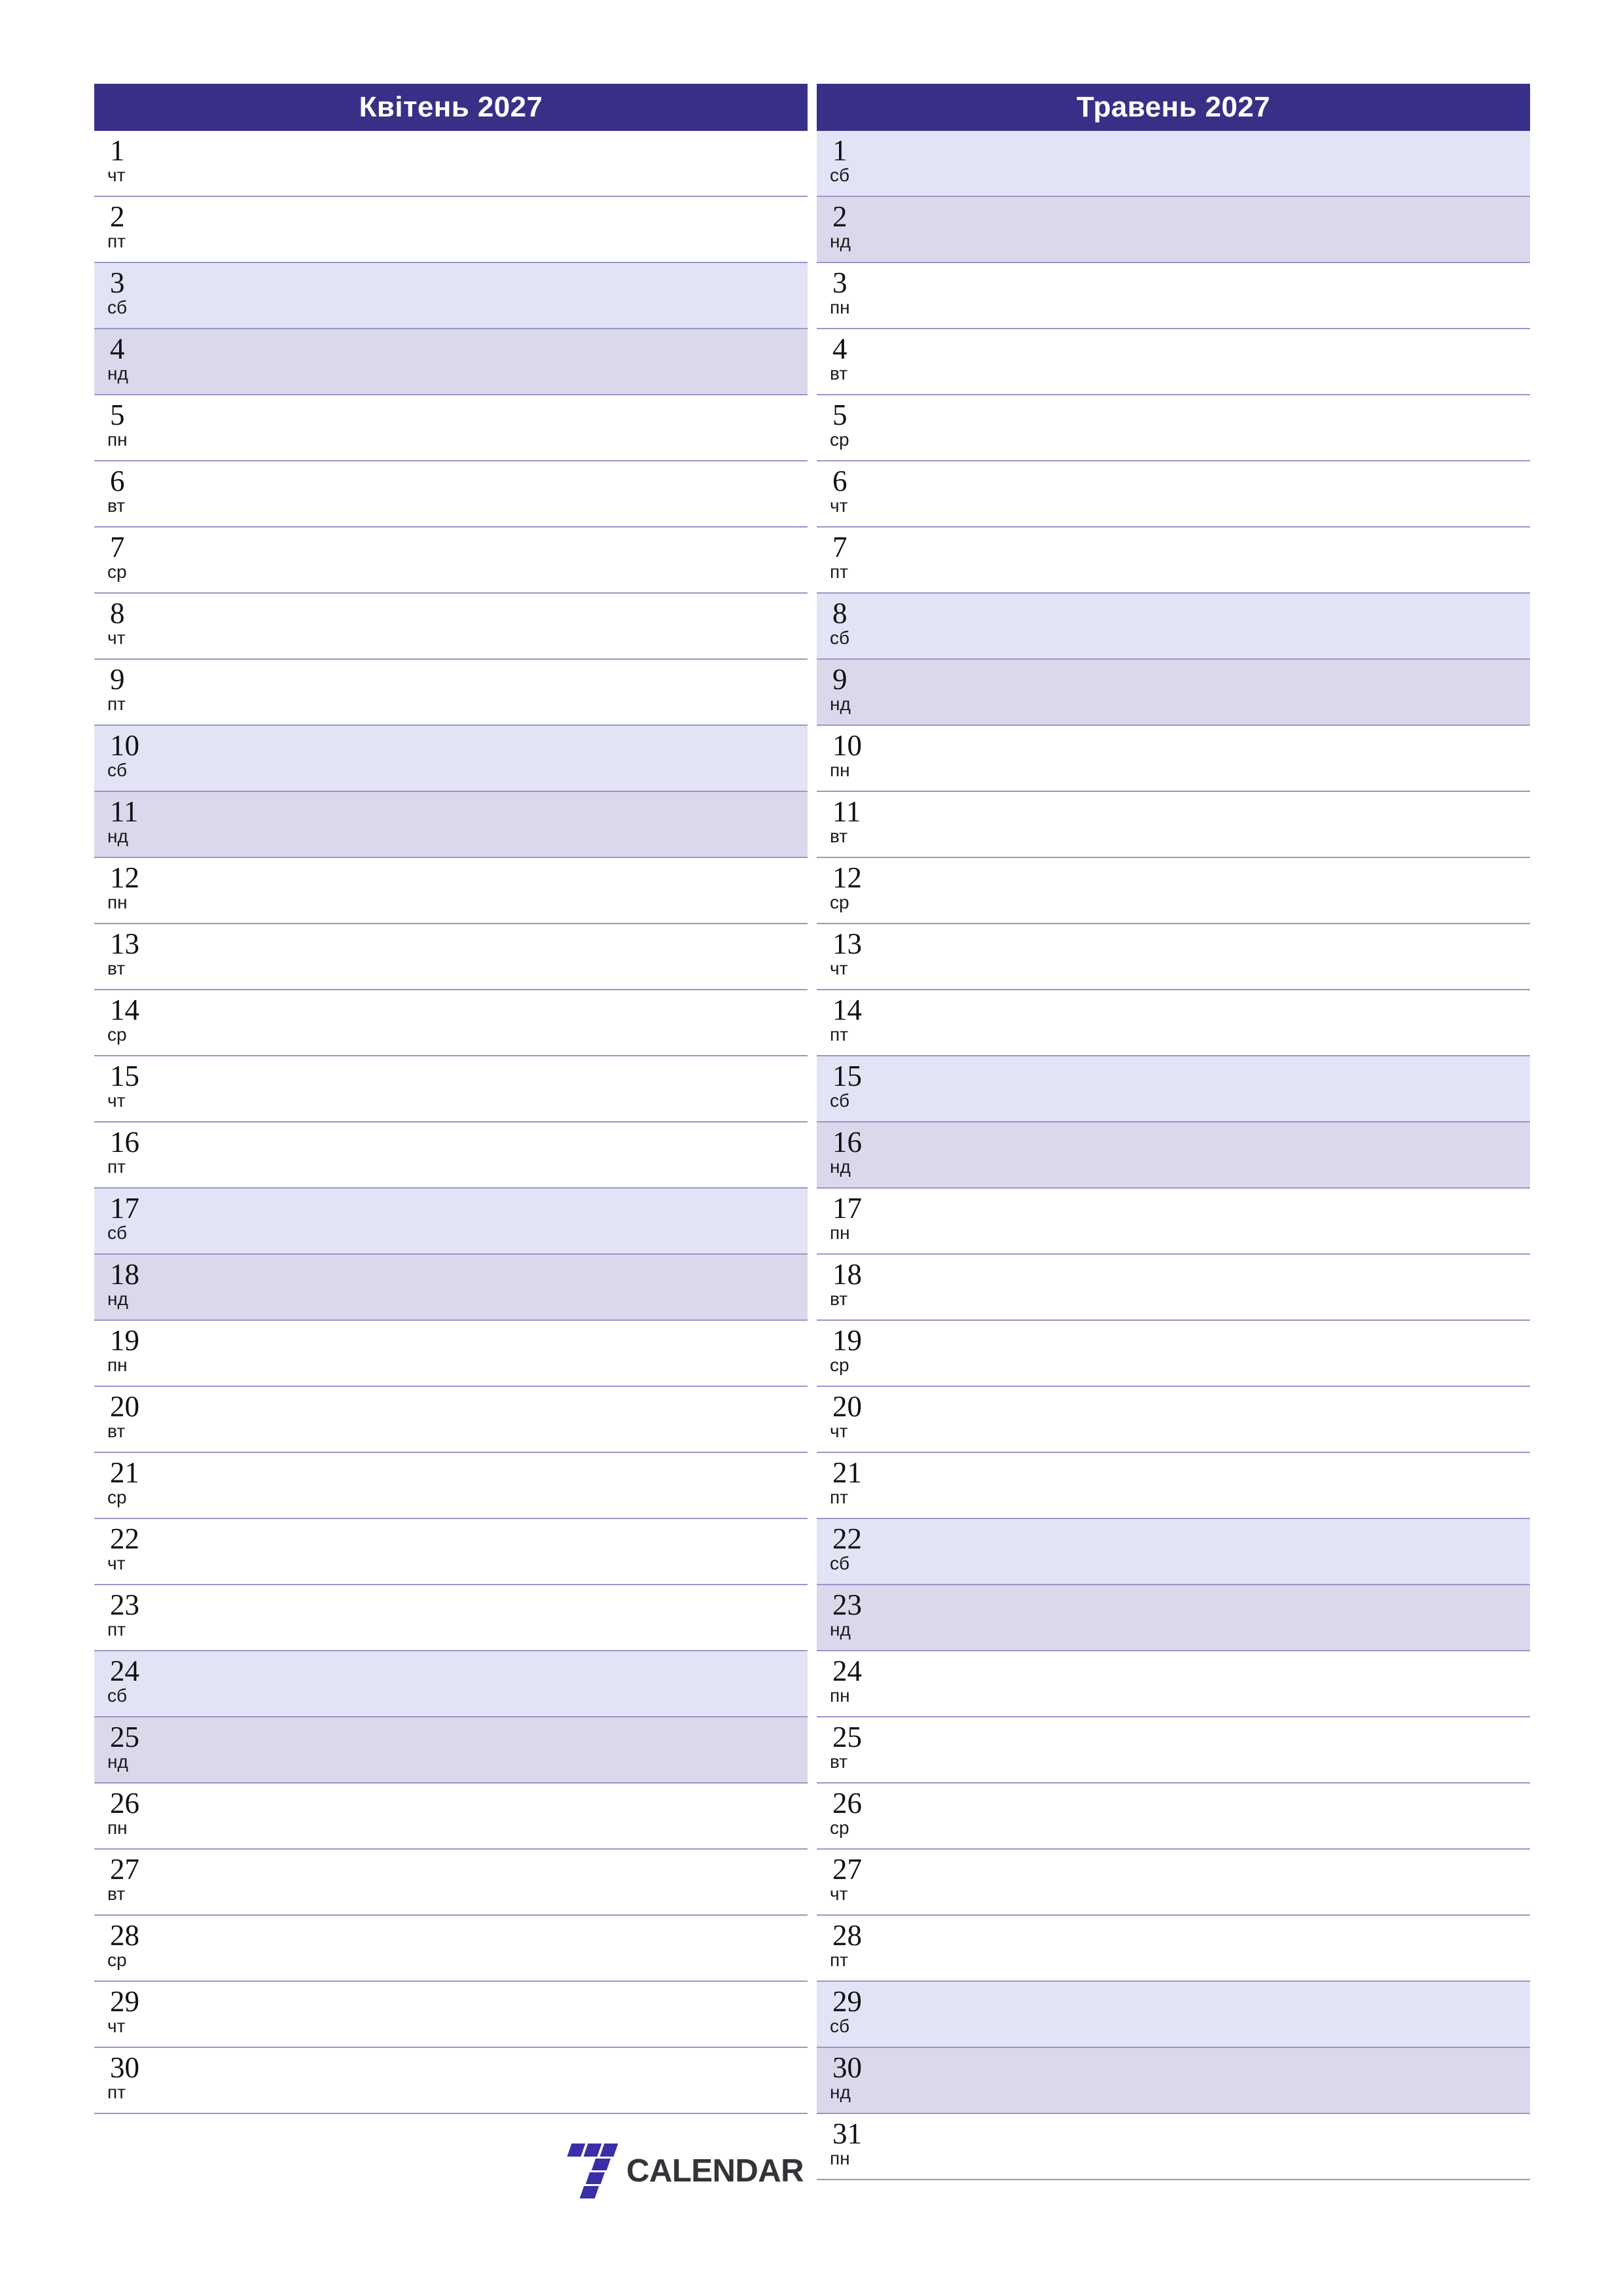 This screenshot has width=1623, height=2296. What do you see at coordinates (1173, 1684) in the screenshot?
I see `day-row: 24 пн` at bounding box center [1173, 1684].